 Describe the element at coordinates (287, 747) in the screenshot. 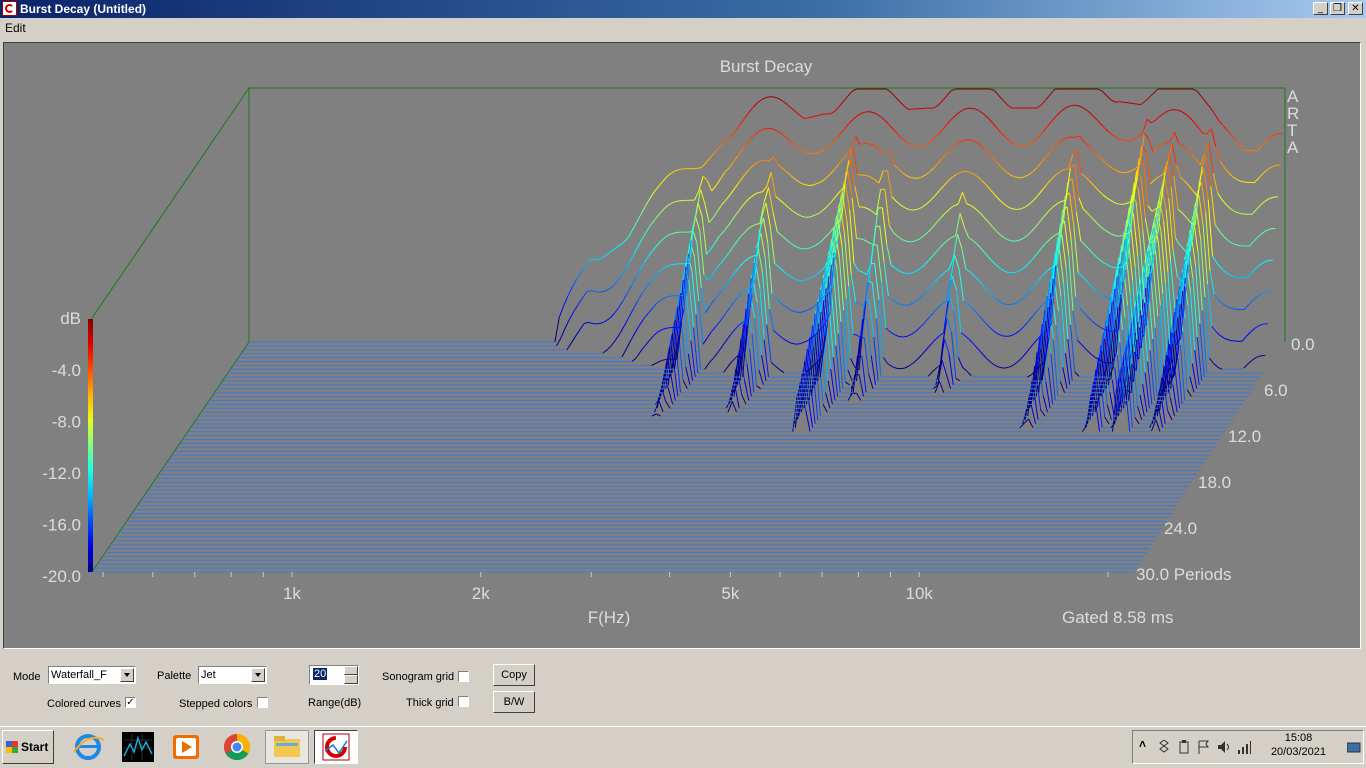

I see `file-explorer-icon` at that location.